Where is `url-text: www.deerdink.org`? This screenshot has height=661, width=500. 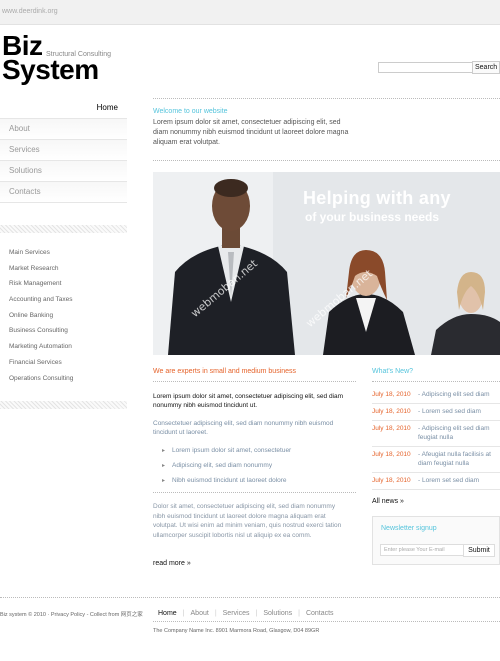 url-text: www.deerdink.org is located at coordinates (30, 11).